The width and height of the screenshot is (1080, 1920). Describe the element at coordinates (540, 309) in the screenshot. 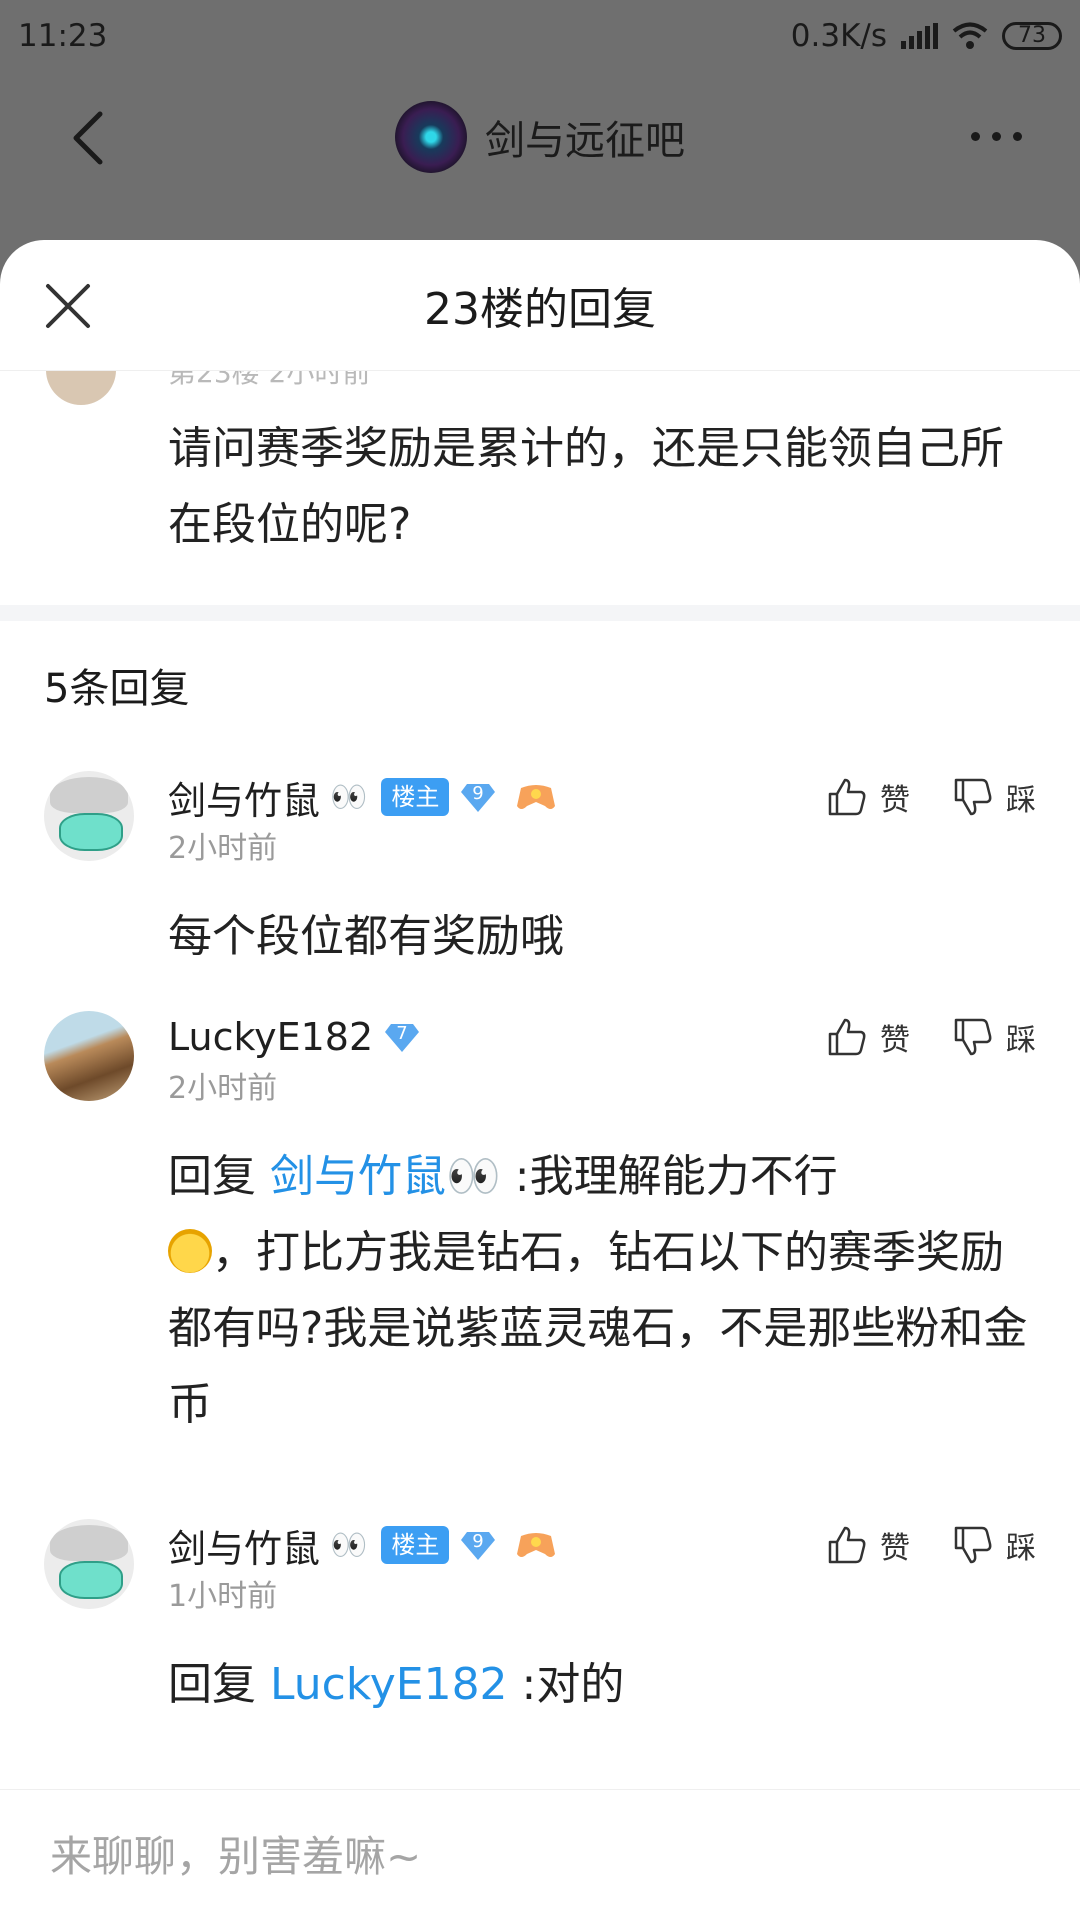

I see `sheet-title: 23楼的回复` at that location.